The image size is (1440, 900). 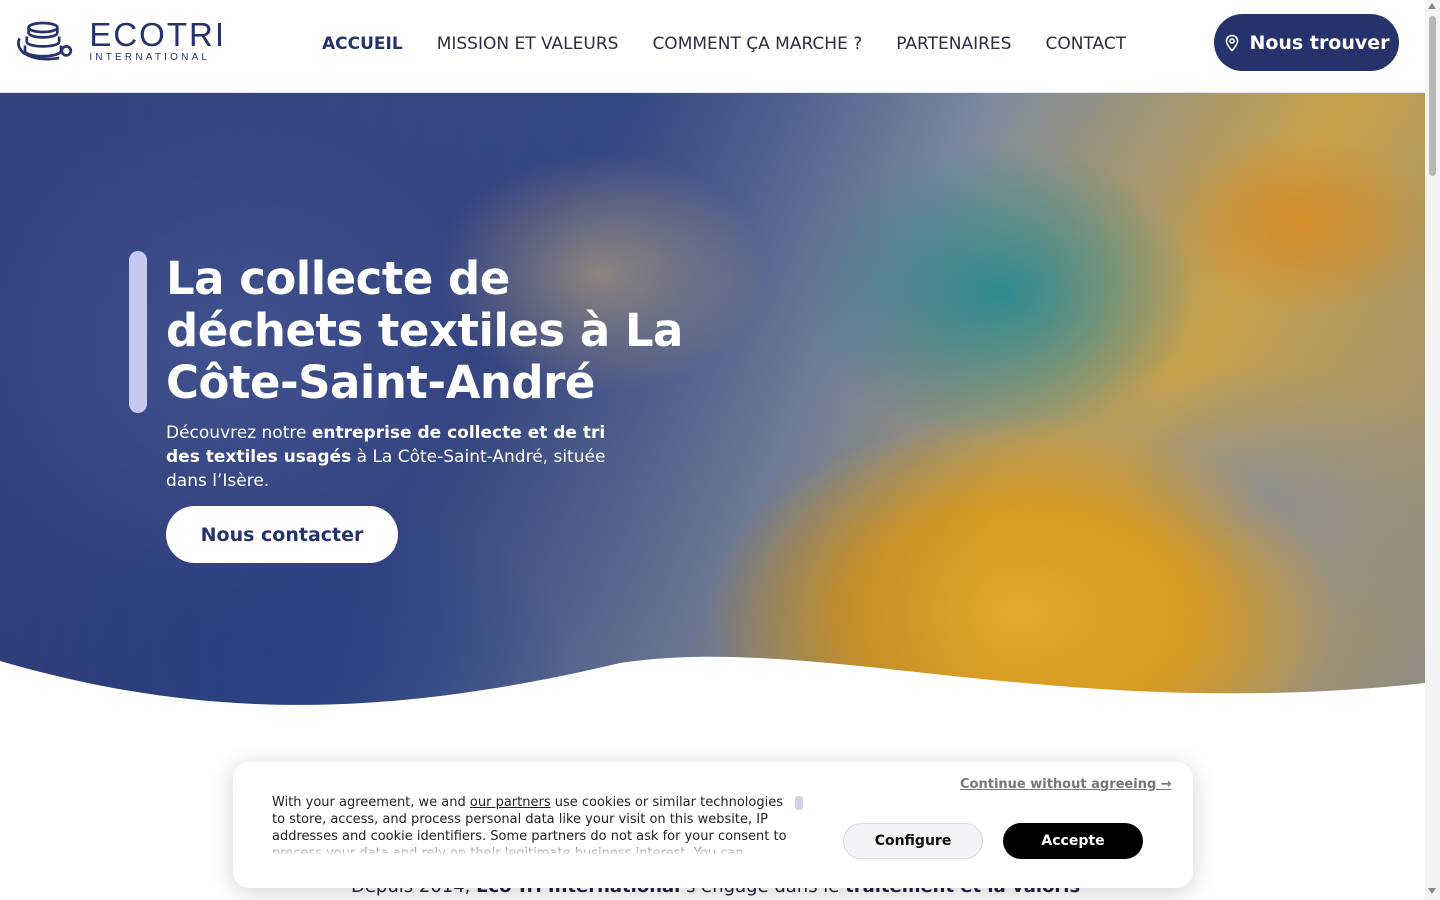 I want to click on brand-subtitle: INTERNATIONAL, so click(x=150, y=57).